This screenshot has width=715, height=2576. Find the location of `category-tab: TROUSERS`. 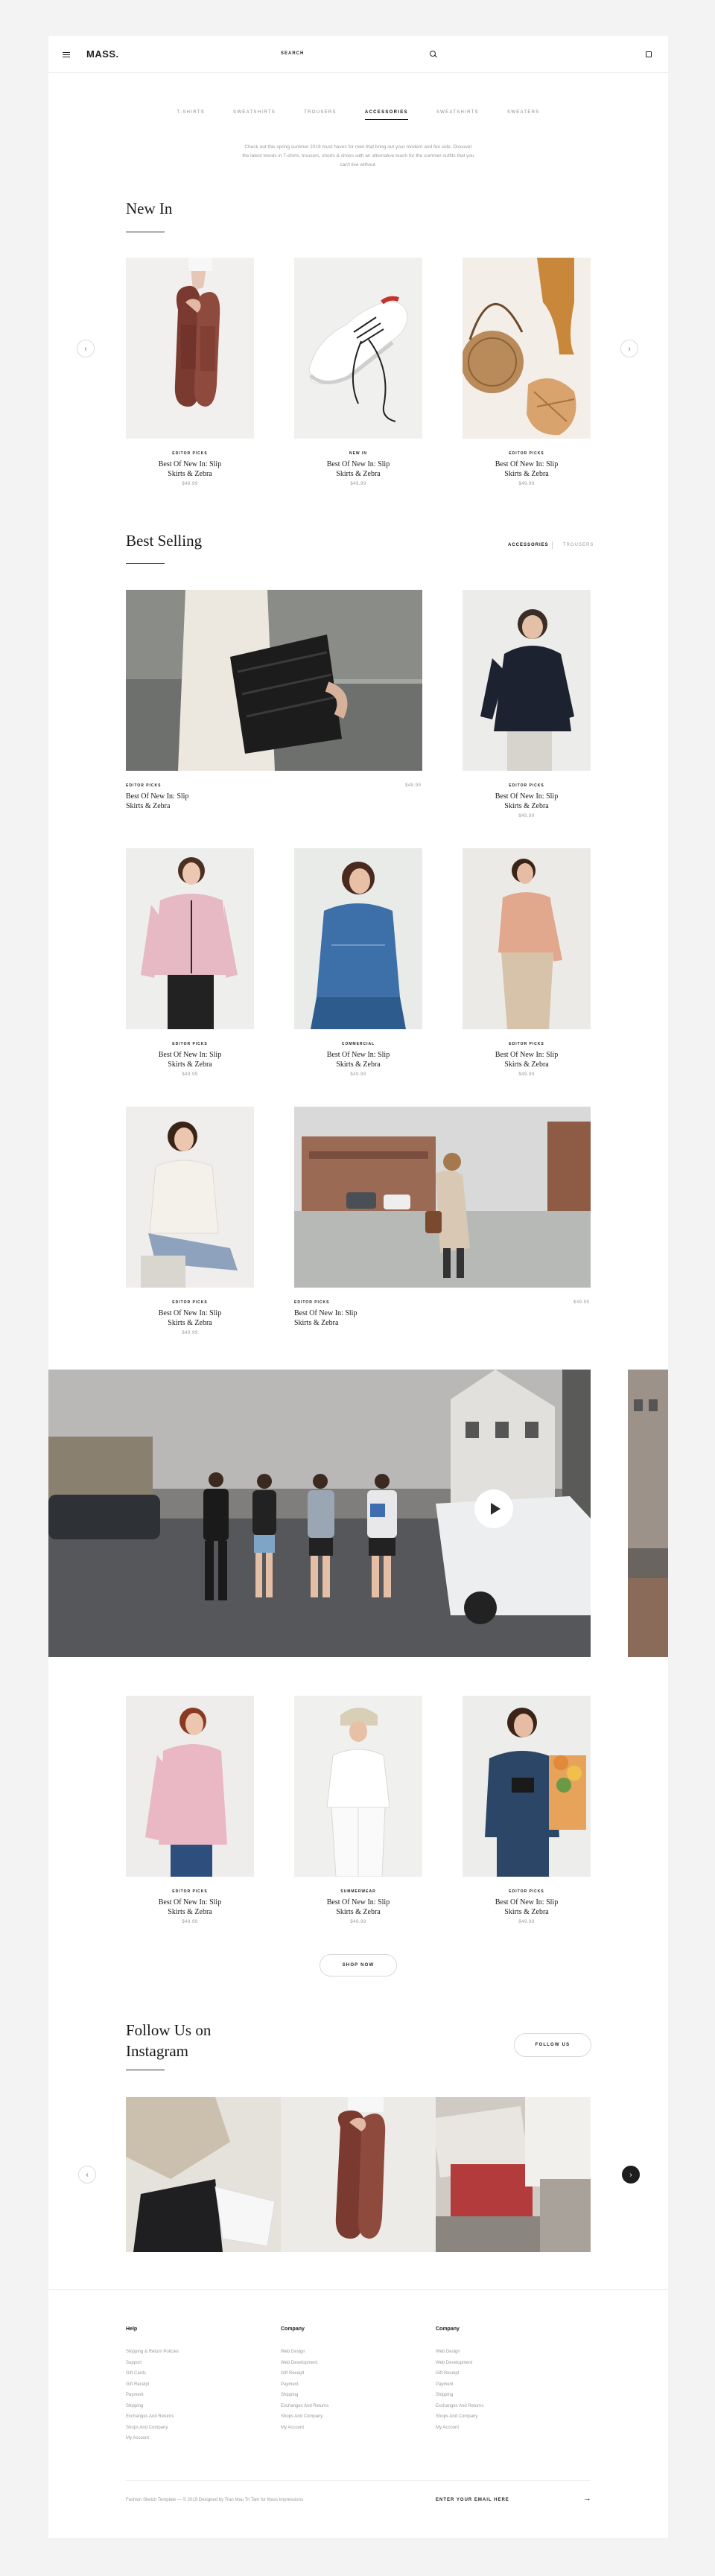

category-tab: TROUSERS is located at coordinates (320, 115).